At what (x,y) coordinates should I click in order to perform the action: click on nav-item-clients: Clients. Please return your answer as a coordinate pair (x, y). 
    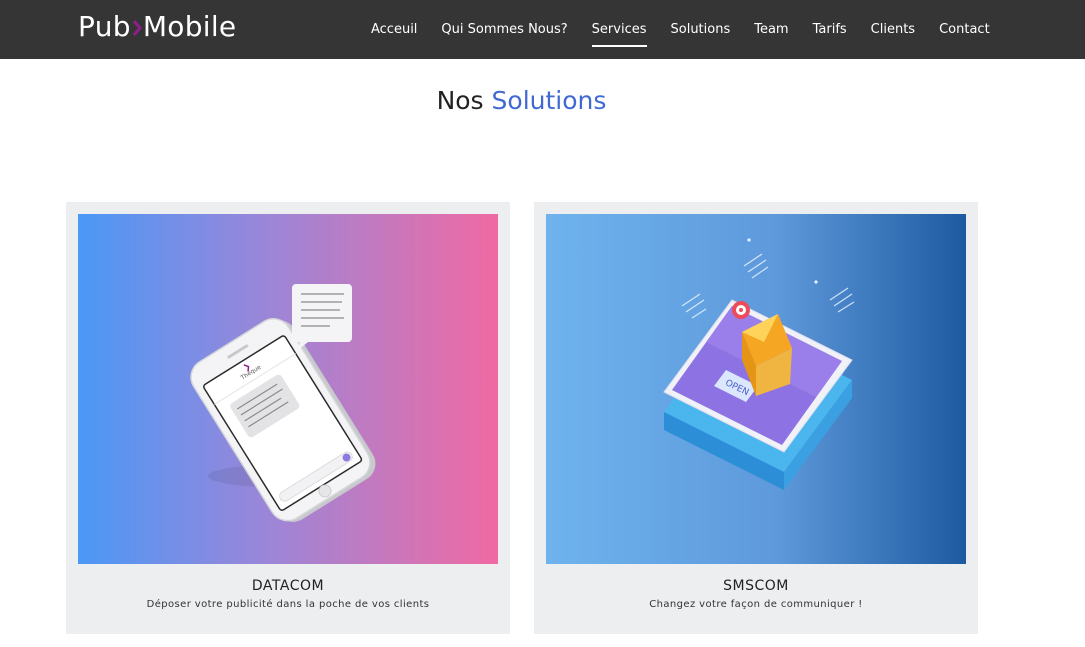
    Looking at the image, I should click on (893, 29).